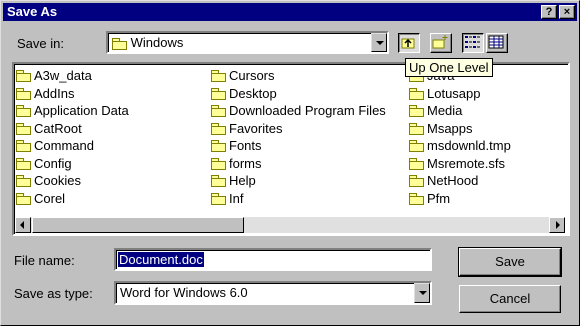 This screenshot has height=326, width=580. What do you see at coordinates (40, 43) in the screenshot?
I see `save-in-label: Save in:` at bounding box center [40, 43].